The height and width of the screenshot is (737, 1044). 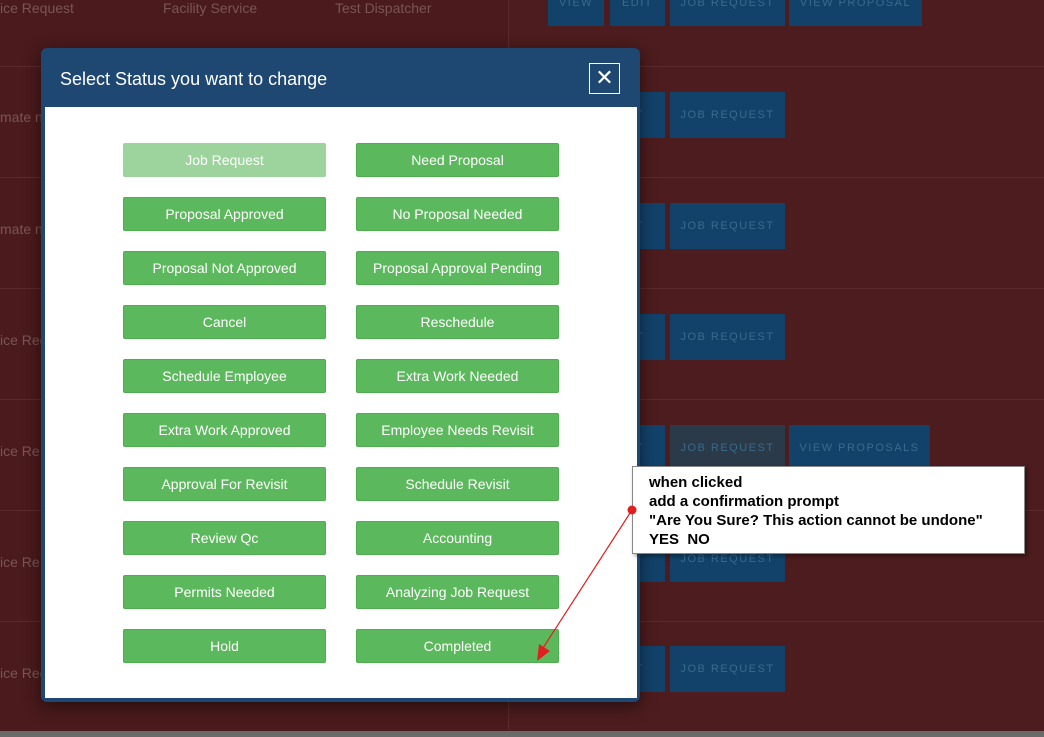 What do you see at coordinates (859, 448) in the screenshot?
I see `view-proposals-button: VIEW PROPOSALS` at bounding box center [859, 448].